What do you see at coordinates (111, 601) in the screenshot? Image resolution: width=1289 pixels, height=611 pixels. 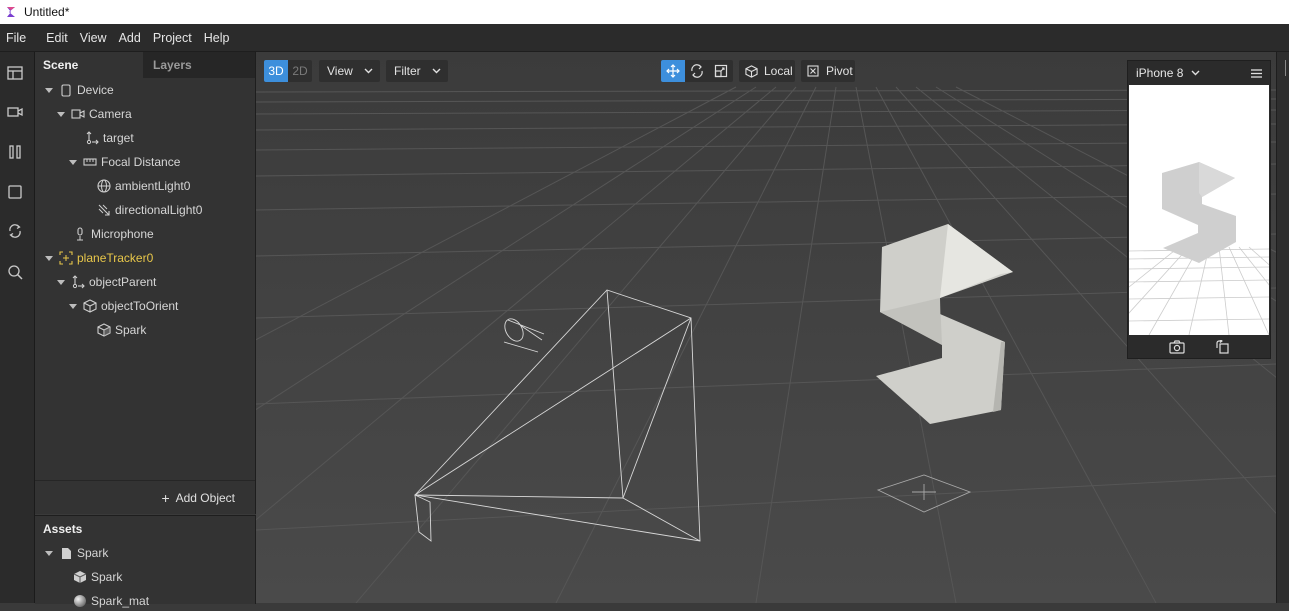 I see `asset-item-spark-mat: Spark_mat` at bounding box center [111, 601].